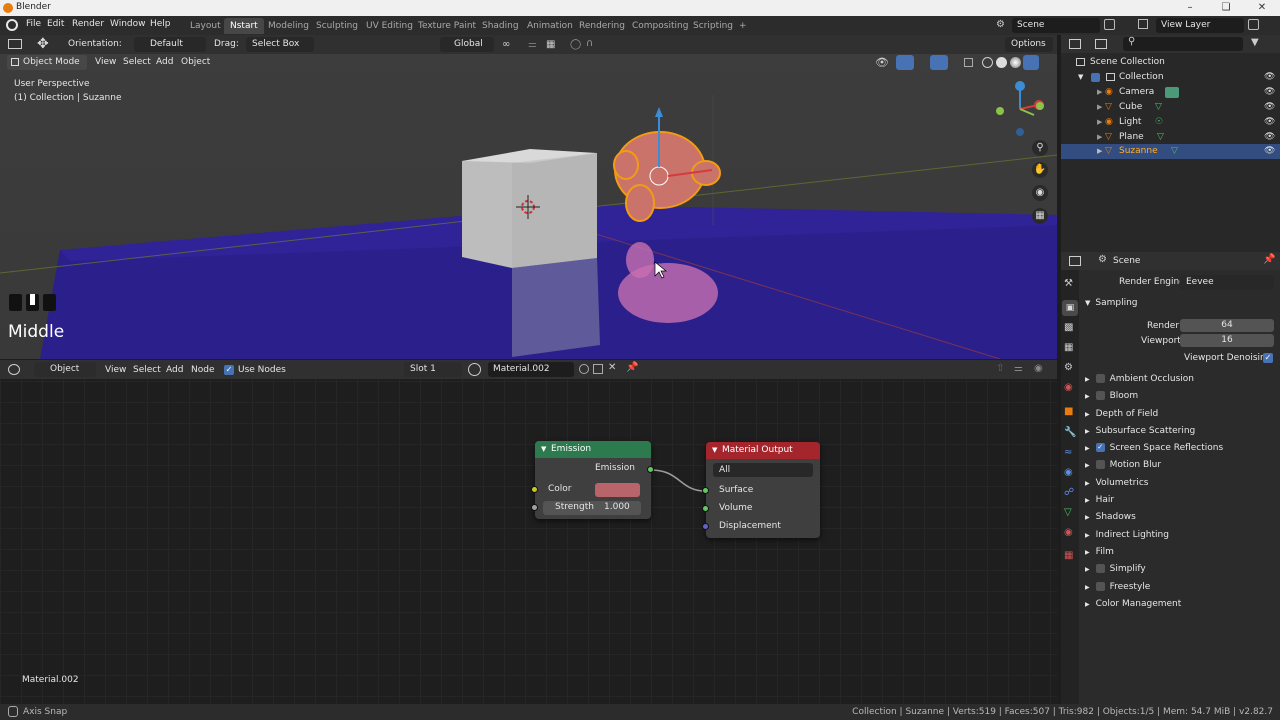 This screenshot has height=720, width=1280. Describe the element at coordinates (1068, 327) in the screenshot. I see `output-tab-icon: ▩` at that location.